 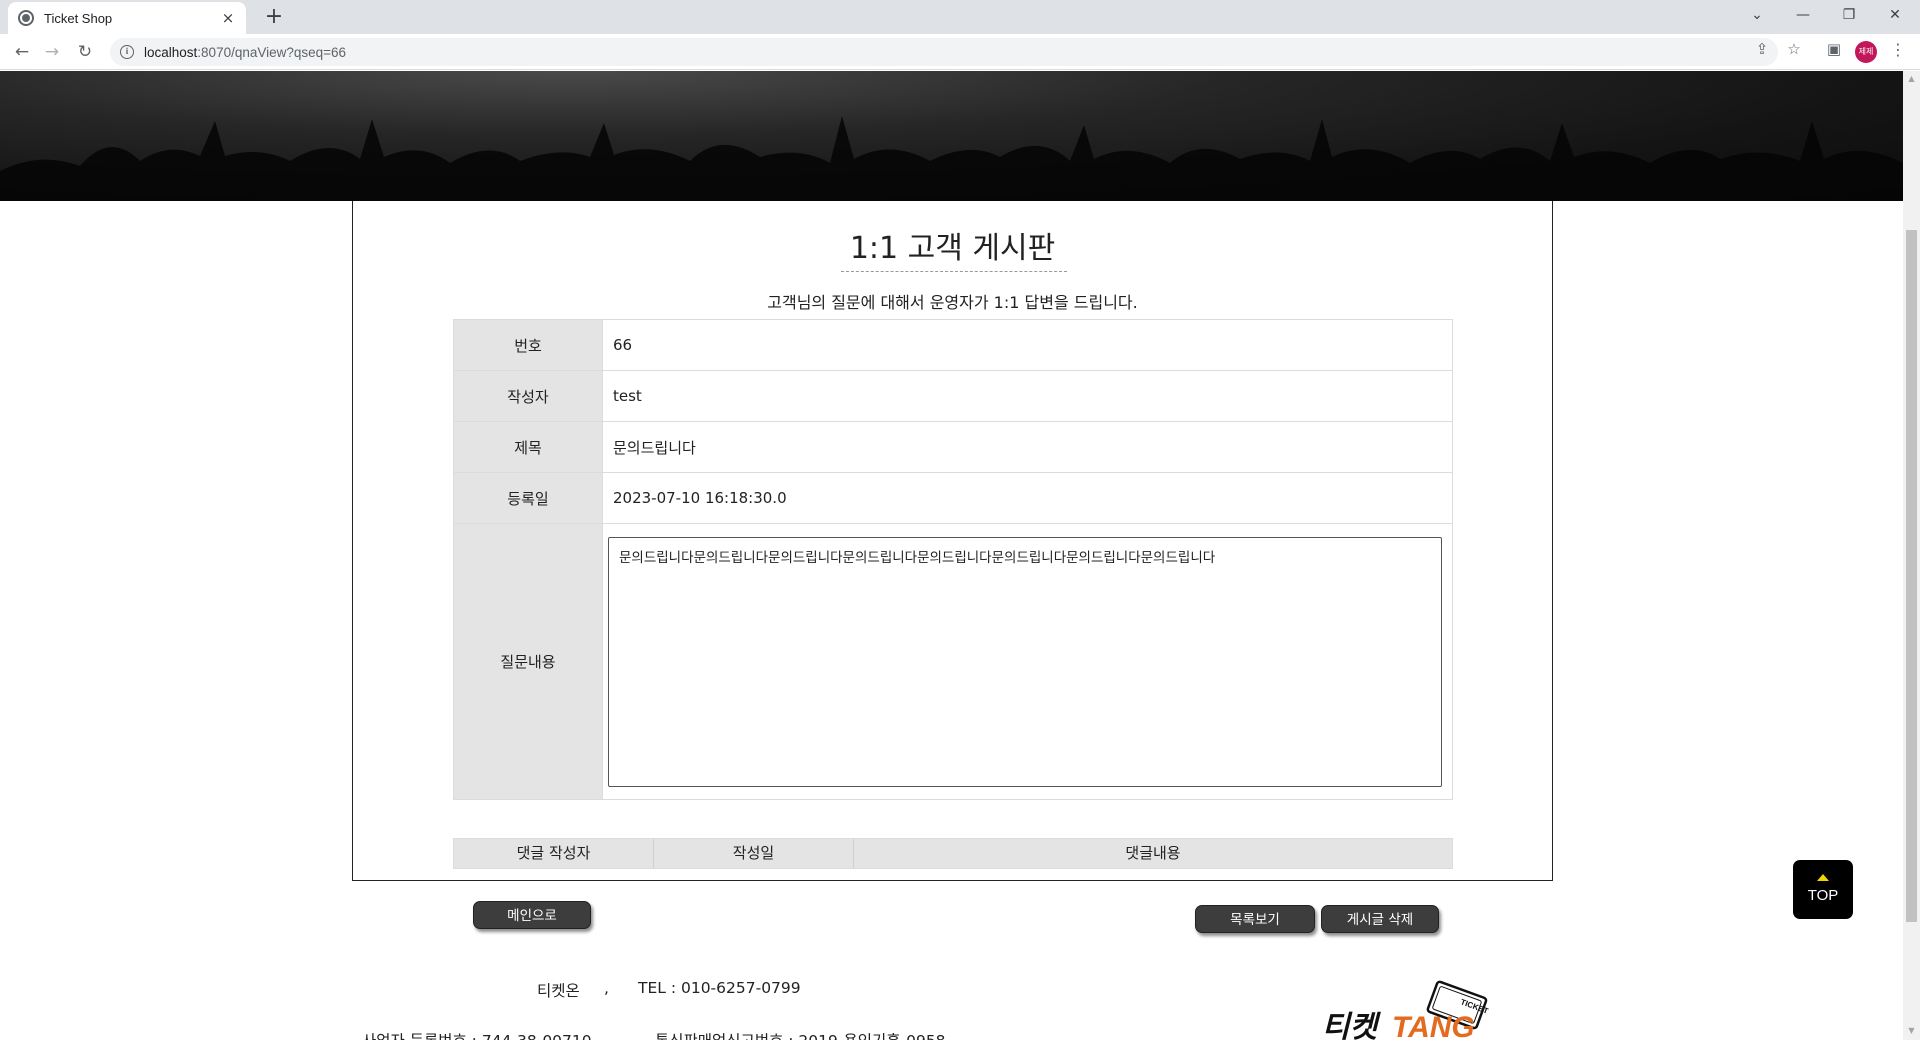 What do you see at coordinates (1866, 52) in the screenshot?
I see `profile-avatar: 제제` at bounding box center [1866, 52].